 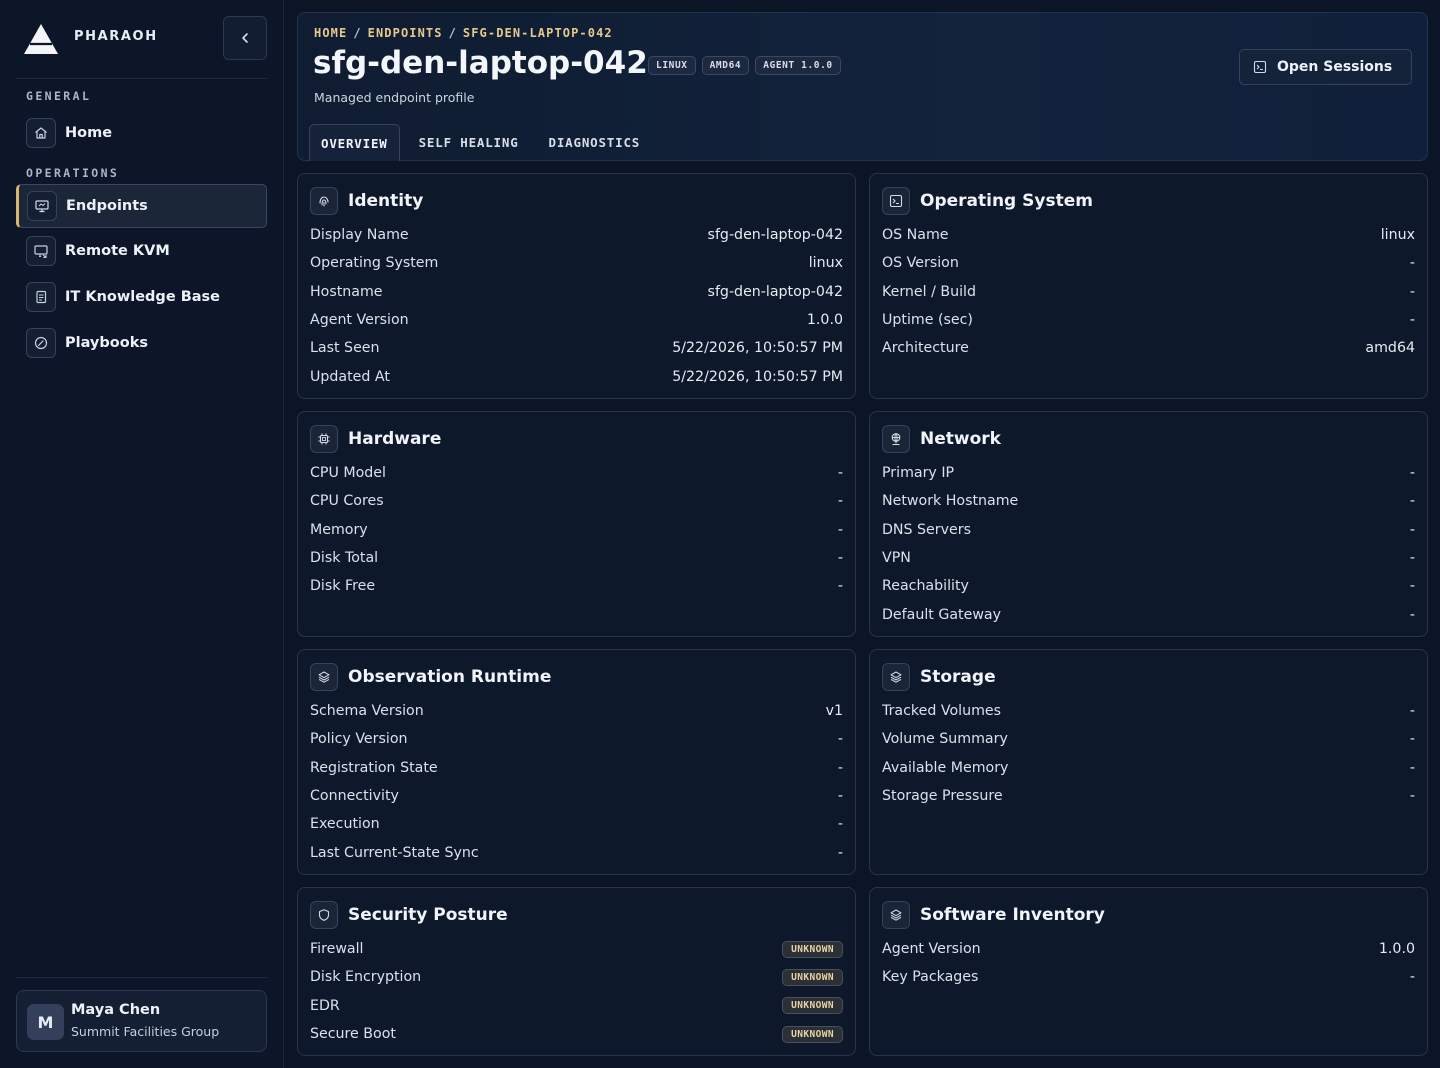 I want to click on user-org: Summit Facilities Group, so click(x=145, y=1031).